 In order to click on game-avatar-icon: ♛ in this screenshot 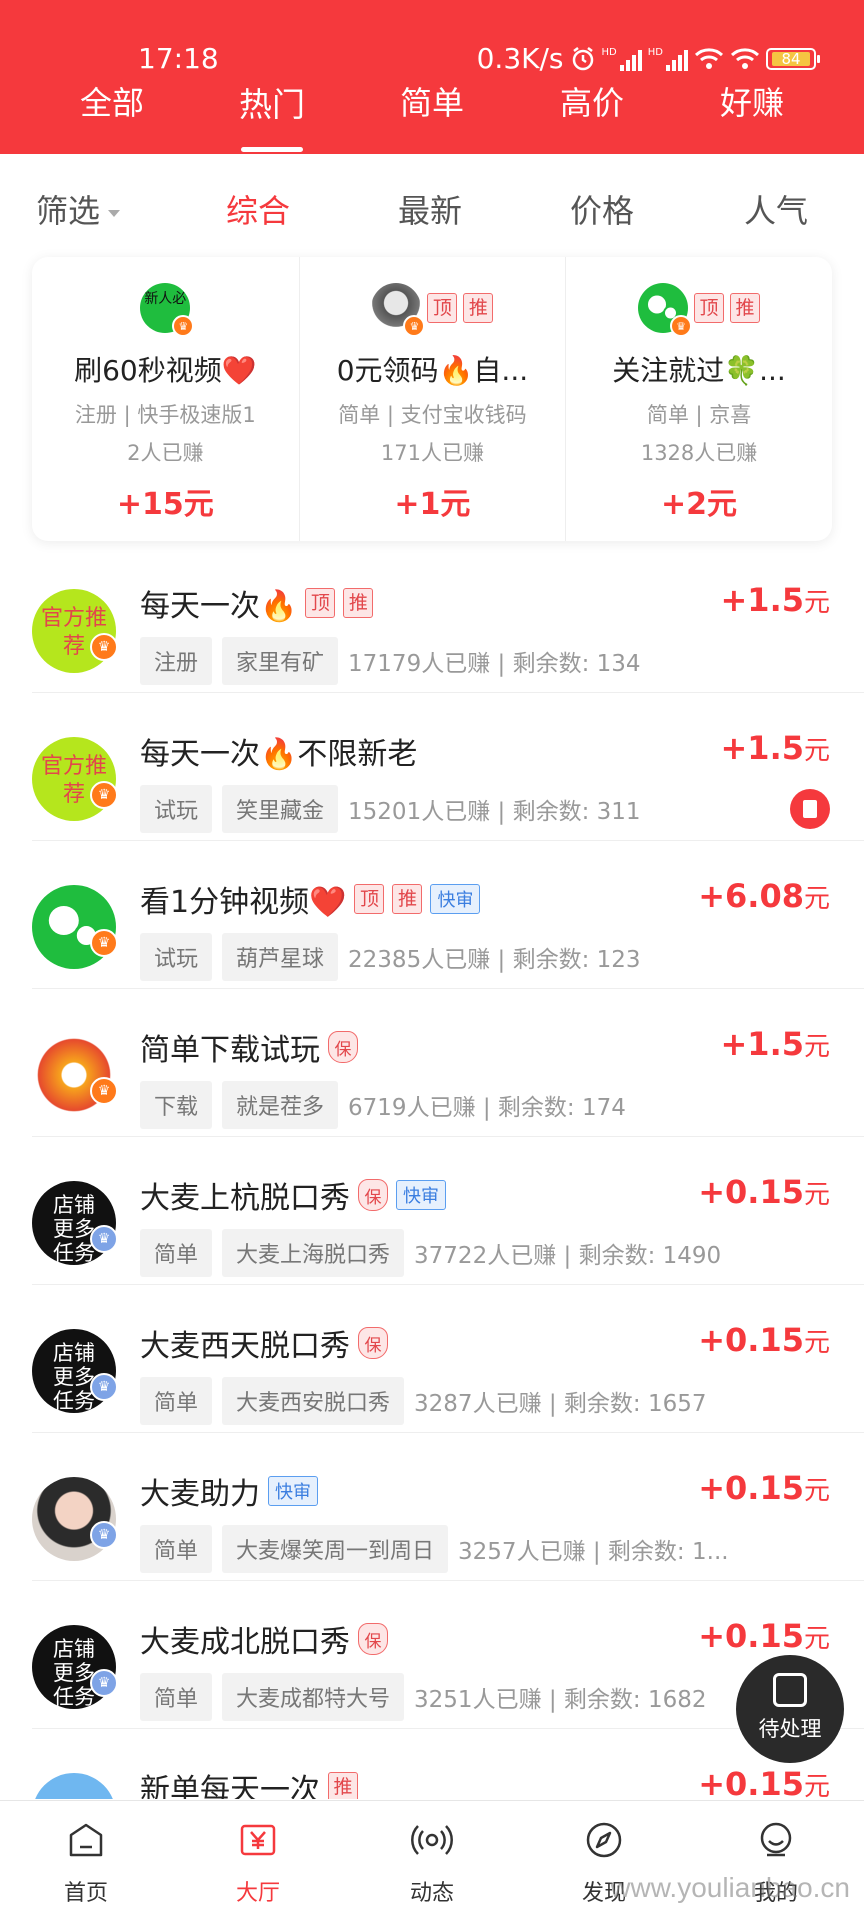, I will do `click(75, 1075)`.